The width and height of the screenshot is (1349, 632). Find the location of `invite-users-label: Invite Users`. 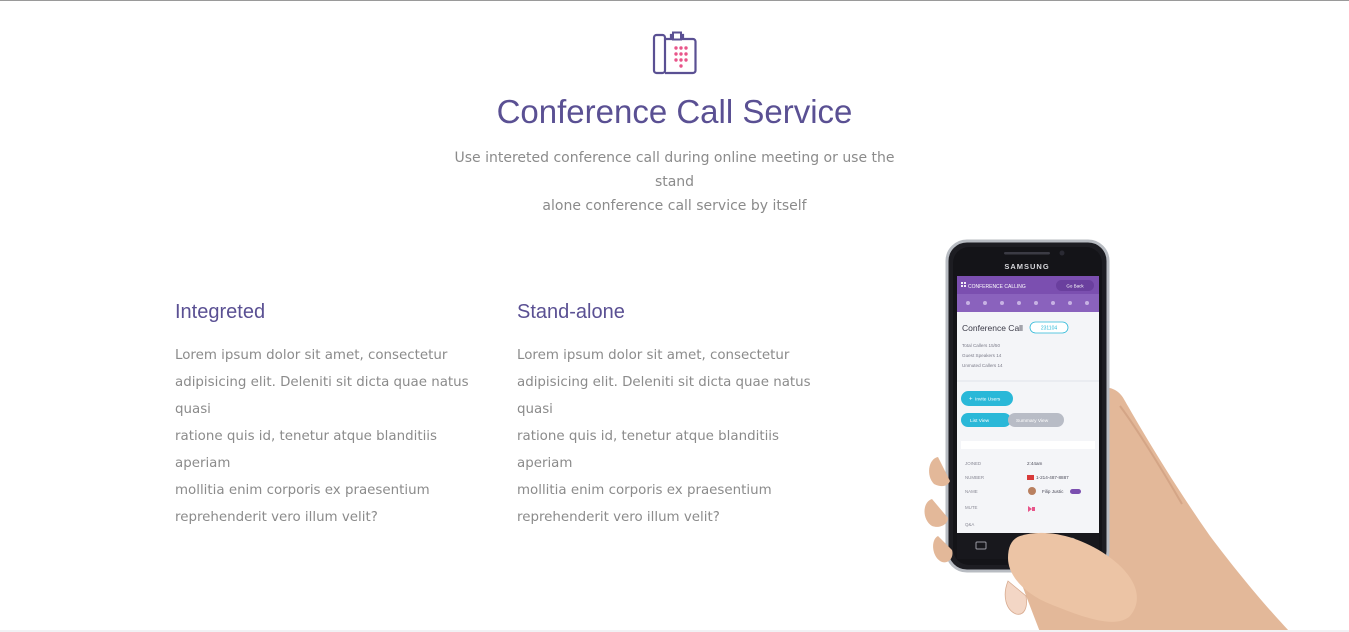

invite-users-label: Invite Users is located at coordinates (988, 400).